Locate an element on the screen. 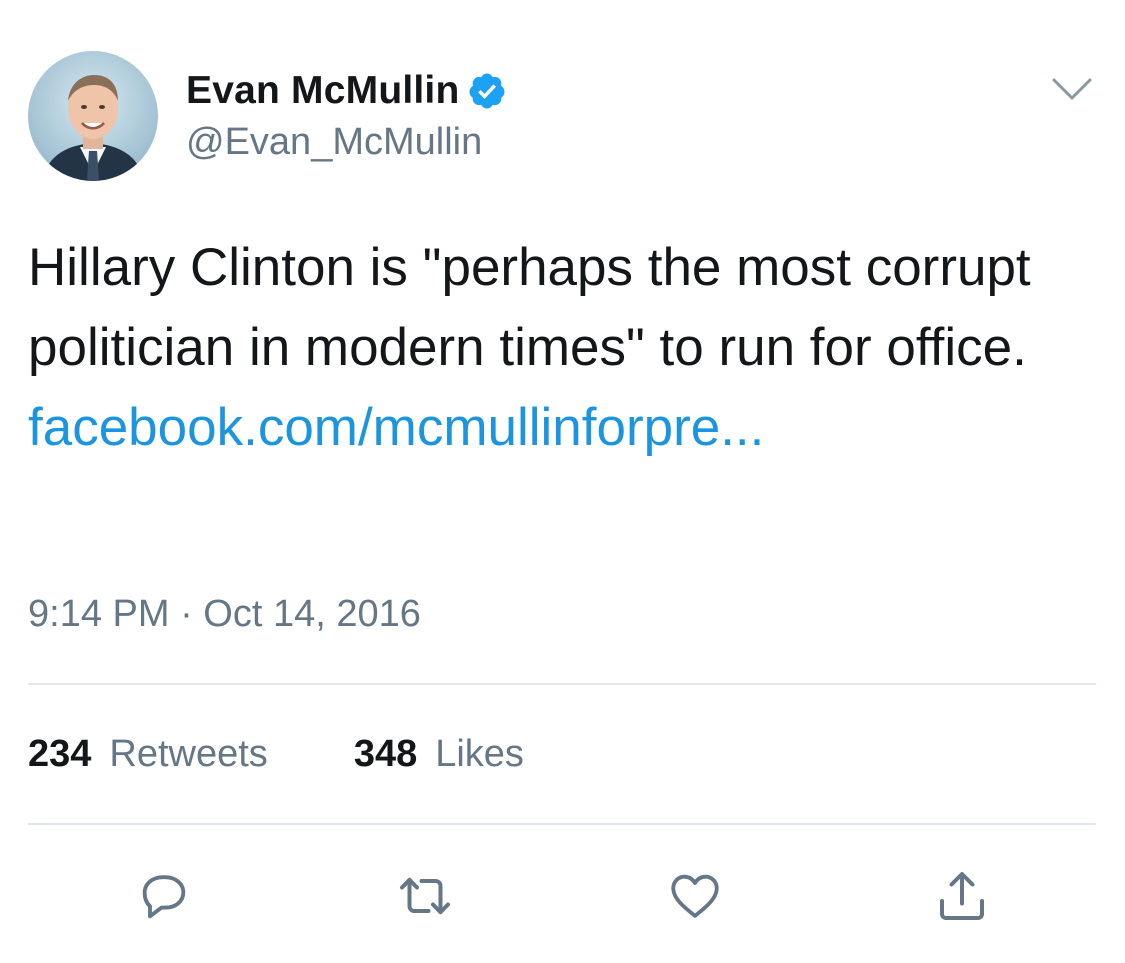  avatar is located at coordinates (93, 116).